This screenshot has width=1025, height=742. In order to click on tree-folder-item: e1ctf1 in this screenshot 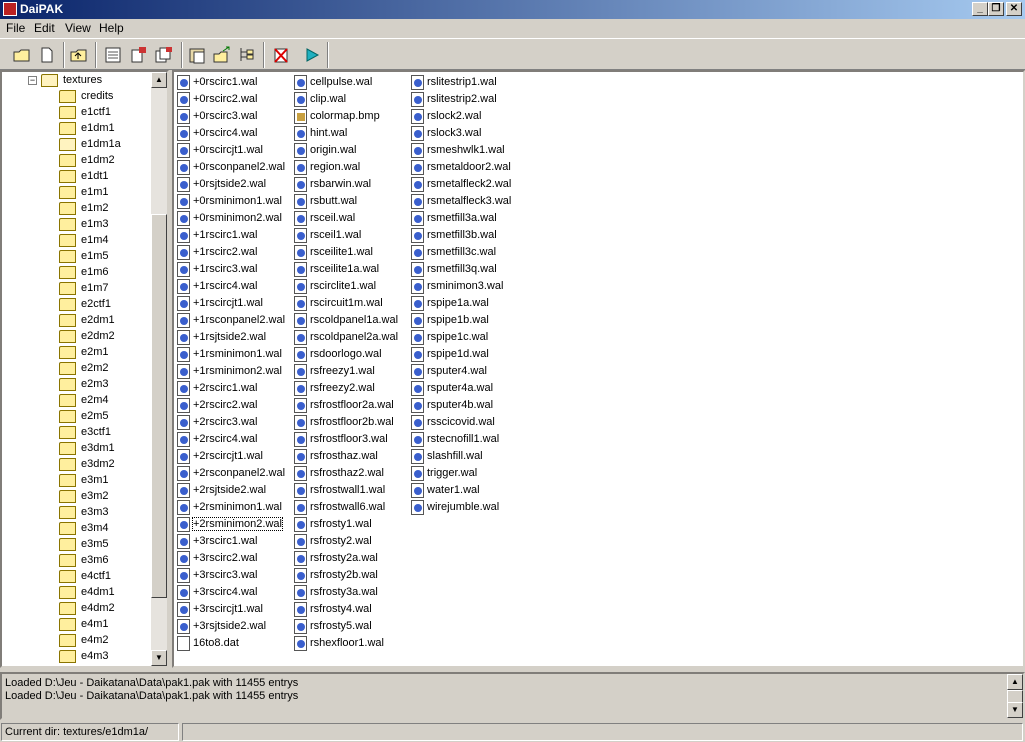, I will do `click(77, 113)`.